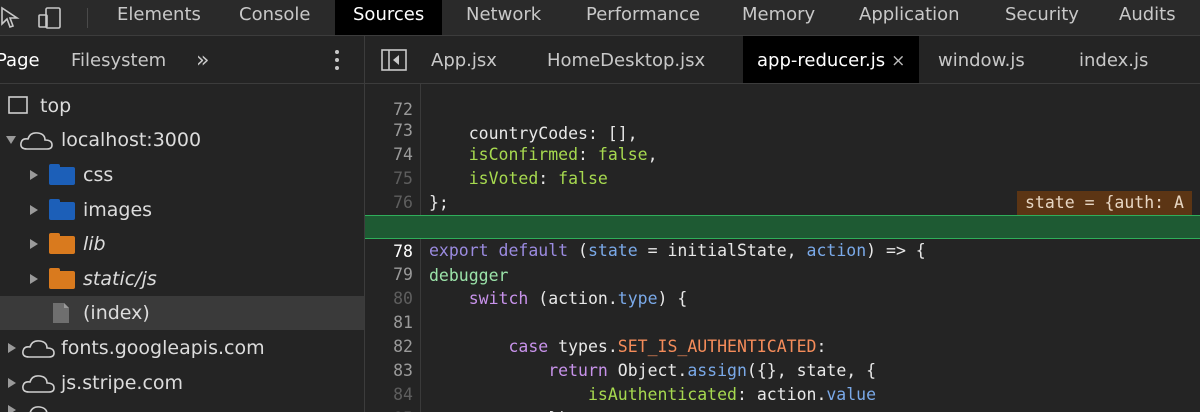 The width and height of the screenshot is (1200, 412). I want to click on tree-item-label: localhost:3000, so click(131, 140).